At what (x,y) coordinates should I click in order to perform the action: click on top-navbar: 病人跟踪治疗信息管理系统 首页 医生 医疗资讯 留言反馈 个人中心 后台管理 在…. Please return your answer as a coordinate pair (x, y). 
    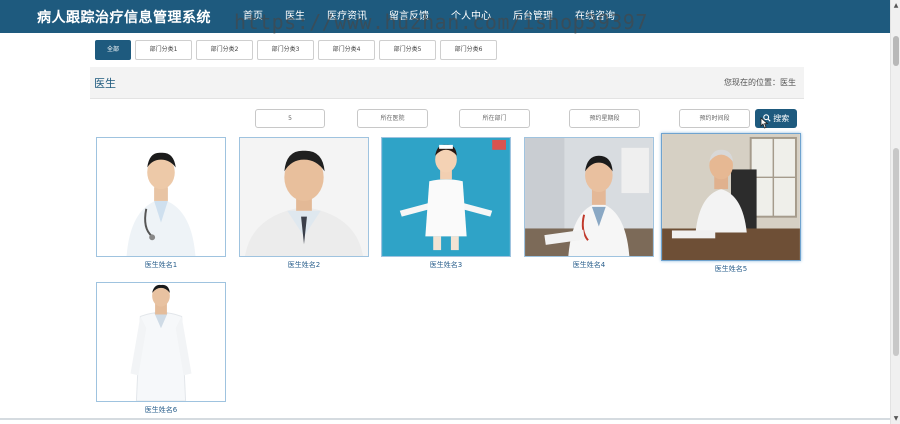
    Looking at the image, I should click on (445, 16).